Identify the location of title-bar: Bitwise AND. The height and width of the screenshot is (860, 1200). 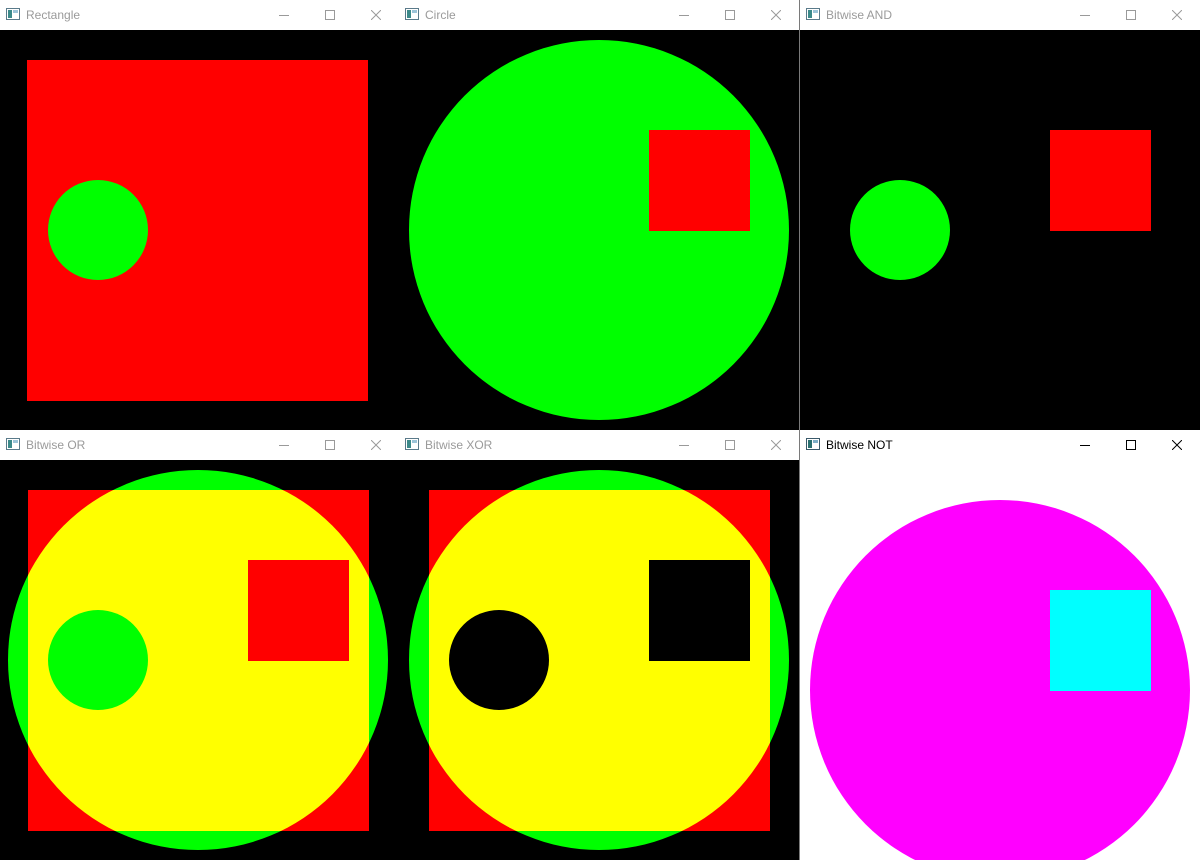
(1000, 15).